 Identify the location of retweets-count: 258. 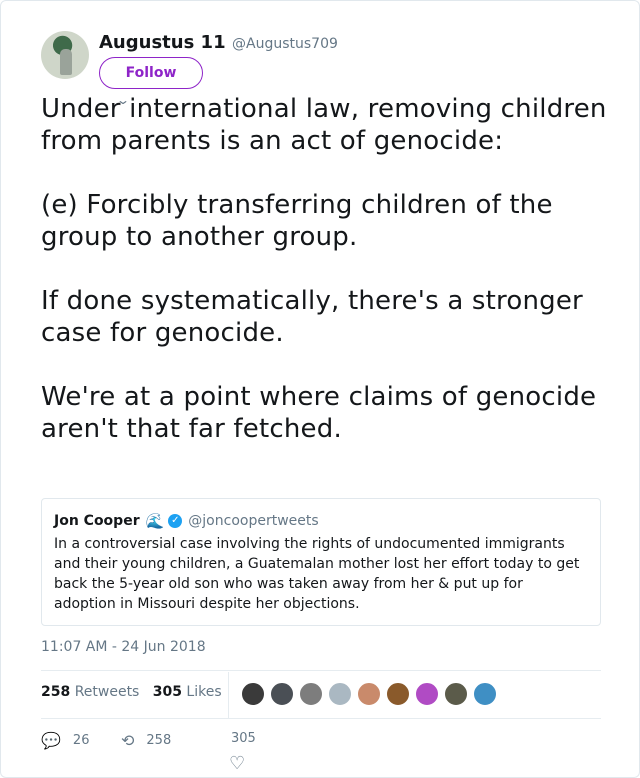
(56, 692).